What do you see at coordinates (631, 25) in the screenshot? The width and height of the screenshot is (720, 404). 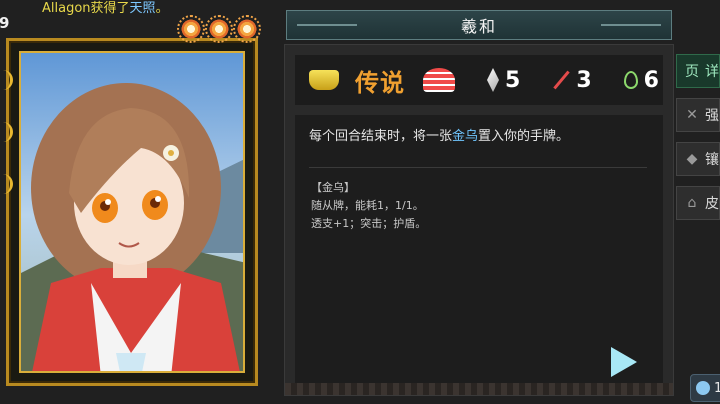 I see `title-ornament-right` at bounding box center [631, 25].